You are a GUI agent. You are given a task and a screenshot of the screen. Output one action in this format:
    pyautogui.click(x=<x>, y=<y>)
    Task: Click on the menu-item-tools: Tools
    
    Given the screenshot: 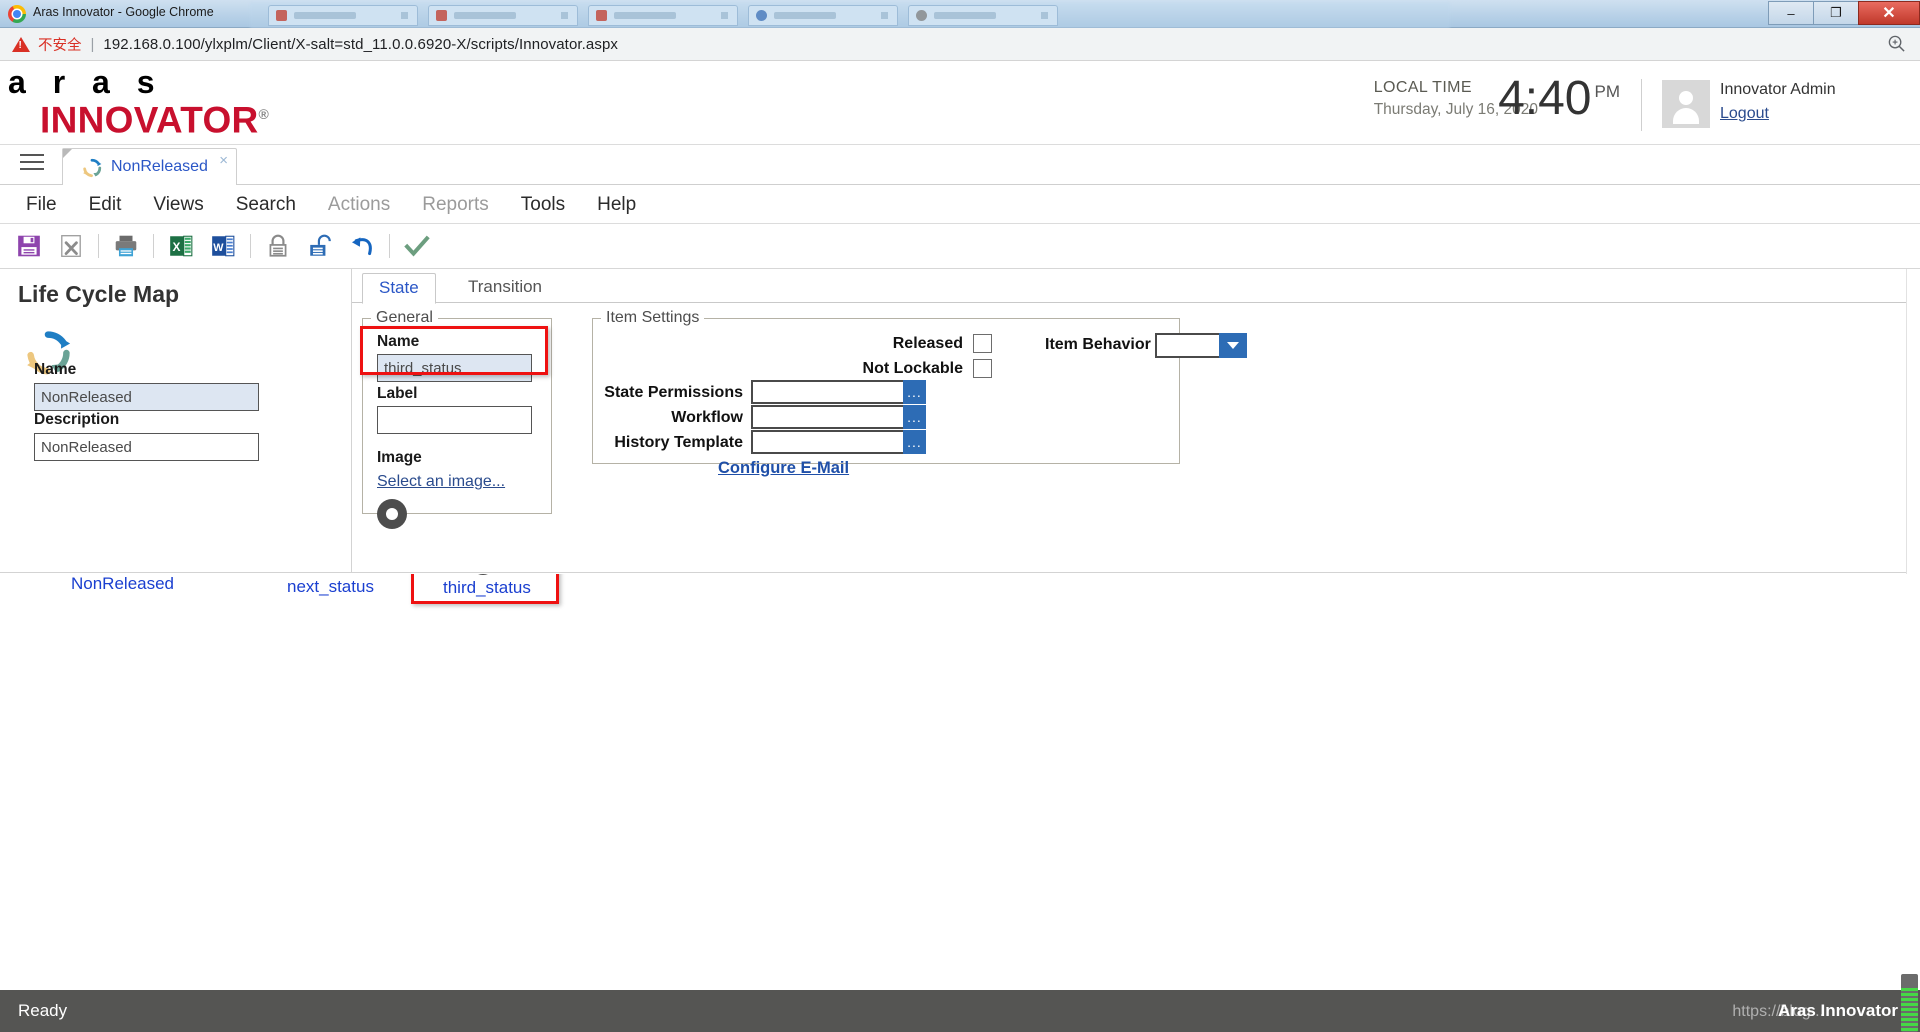 What is the action you would take?
    pyautogui.click(x=543, y=205)
    